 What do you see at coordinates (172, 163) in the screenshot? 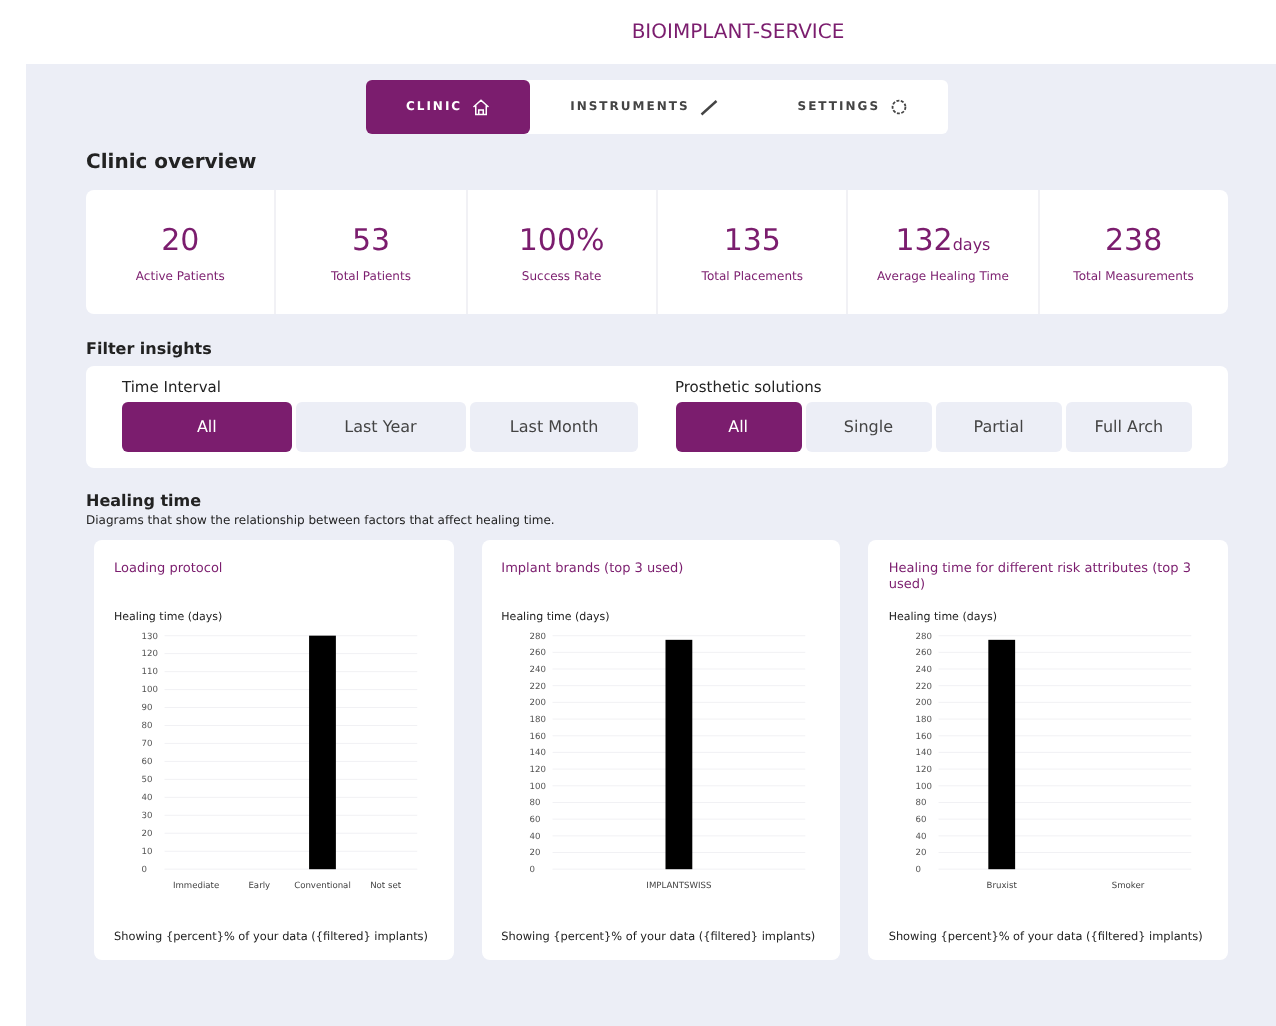
I see `section-title: Clinic overview` at bounding box center [172, 163].